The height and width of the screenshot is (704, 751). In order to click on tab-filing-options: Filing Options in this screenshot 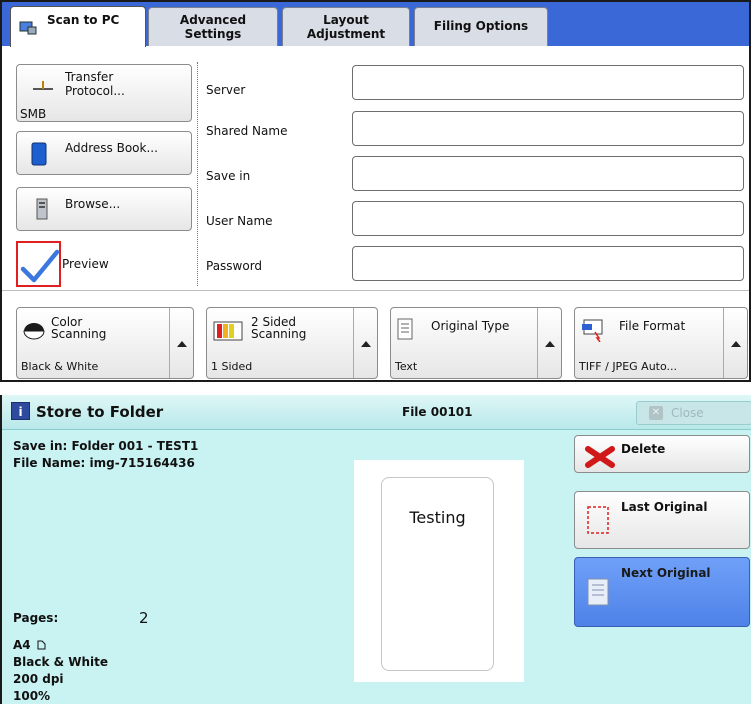, I will do `click(481, 26)`.